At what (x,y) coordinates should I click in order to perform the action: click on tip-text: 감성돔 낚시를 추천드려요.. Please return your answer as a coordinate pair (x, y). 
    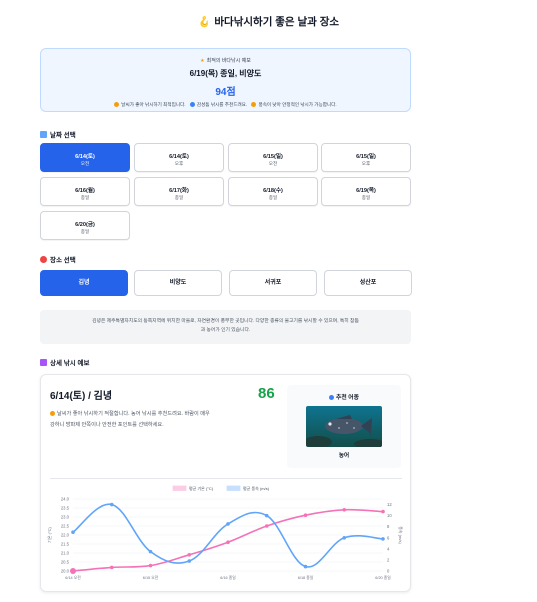
    Looking at the image, I should click on (222, 104).